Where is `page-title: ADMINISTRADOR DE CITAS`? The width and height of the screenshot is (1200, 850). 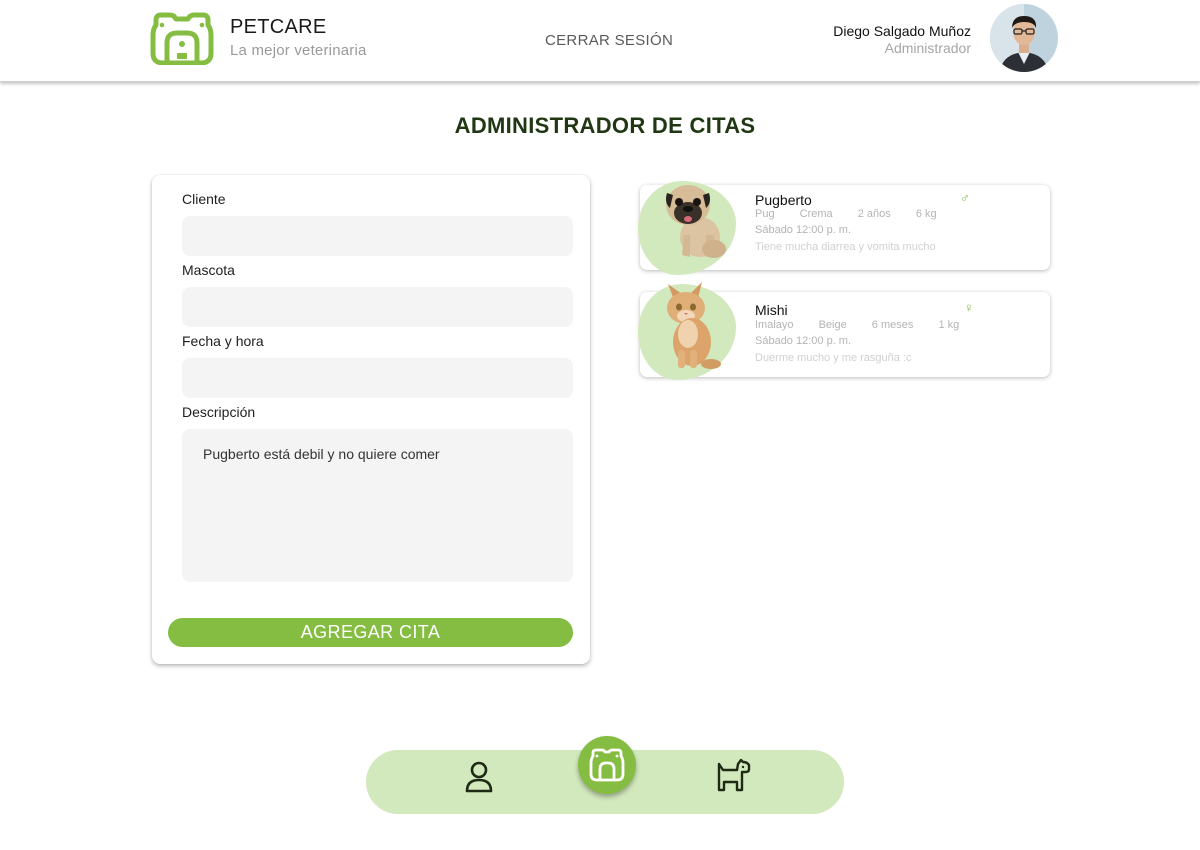 page-title: ADMINISTRADOR DE CITAS is located at coordinates (605, 125).